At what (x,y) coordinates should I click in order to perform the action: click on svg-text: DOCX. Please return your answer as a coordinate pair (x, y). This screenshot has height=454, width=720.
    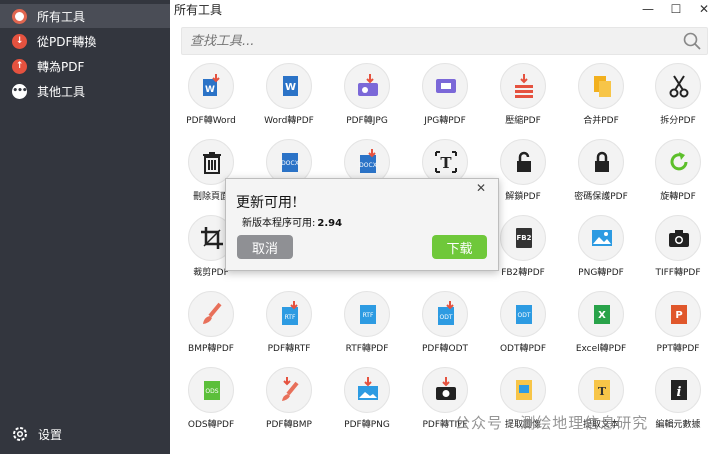
    Looking at the image, I should click on (290, 163).